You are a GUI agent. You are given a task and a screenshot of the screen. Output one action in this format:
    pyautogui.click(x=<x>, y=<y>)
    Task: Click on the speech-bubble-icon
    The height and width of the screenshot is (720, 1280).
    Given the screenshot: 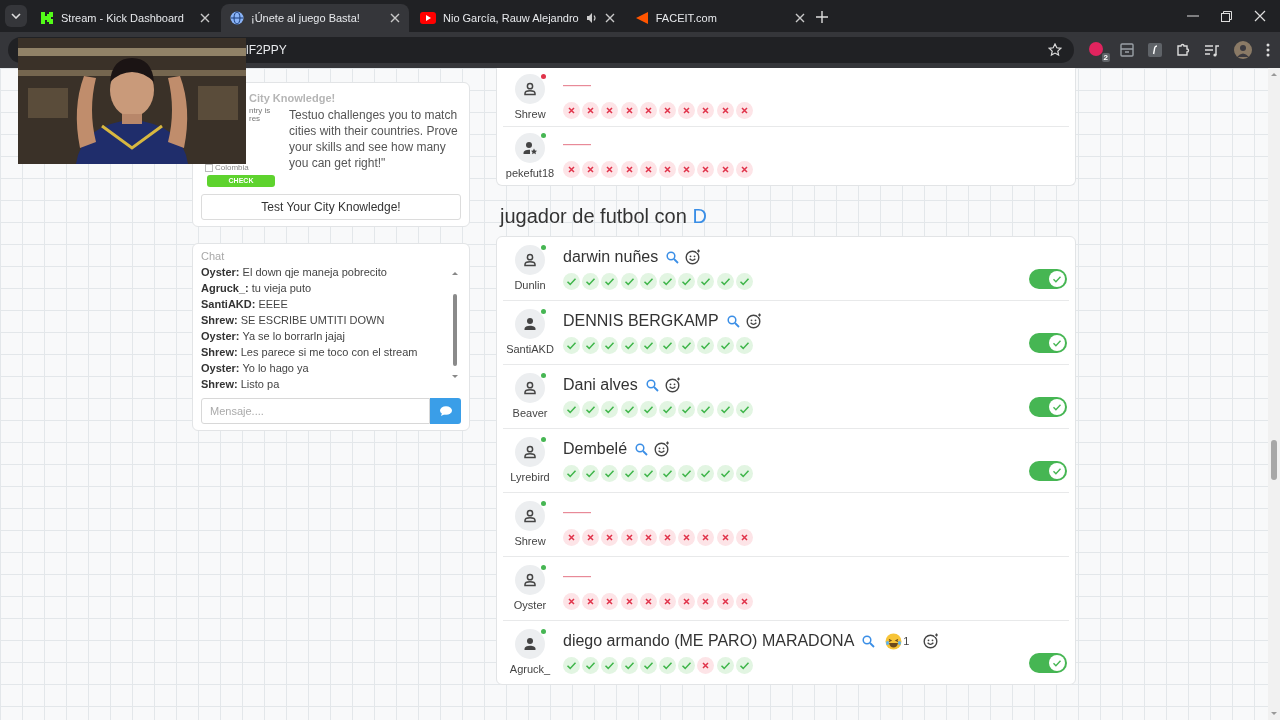 What is the action you would take?
    pyautogui.click(x=445, y=411)
    